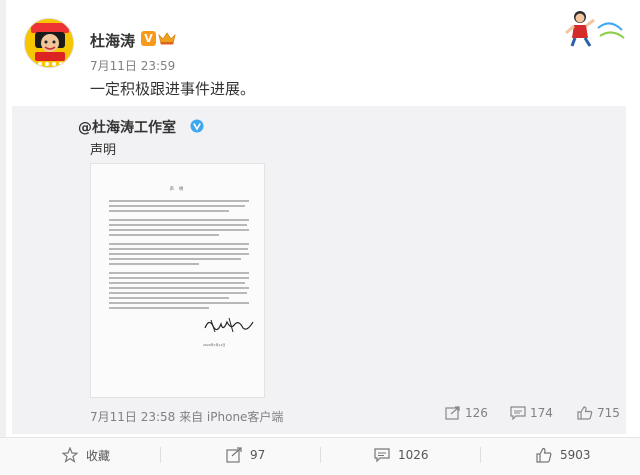 This screenshot has width=640, height=475. I want to click on statement-document-image: 声 明 2022年7月11日, so click(177, 280).